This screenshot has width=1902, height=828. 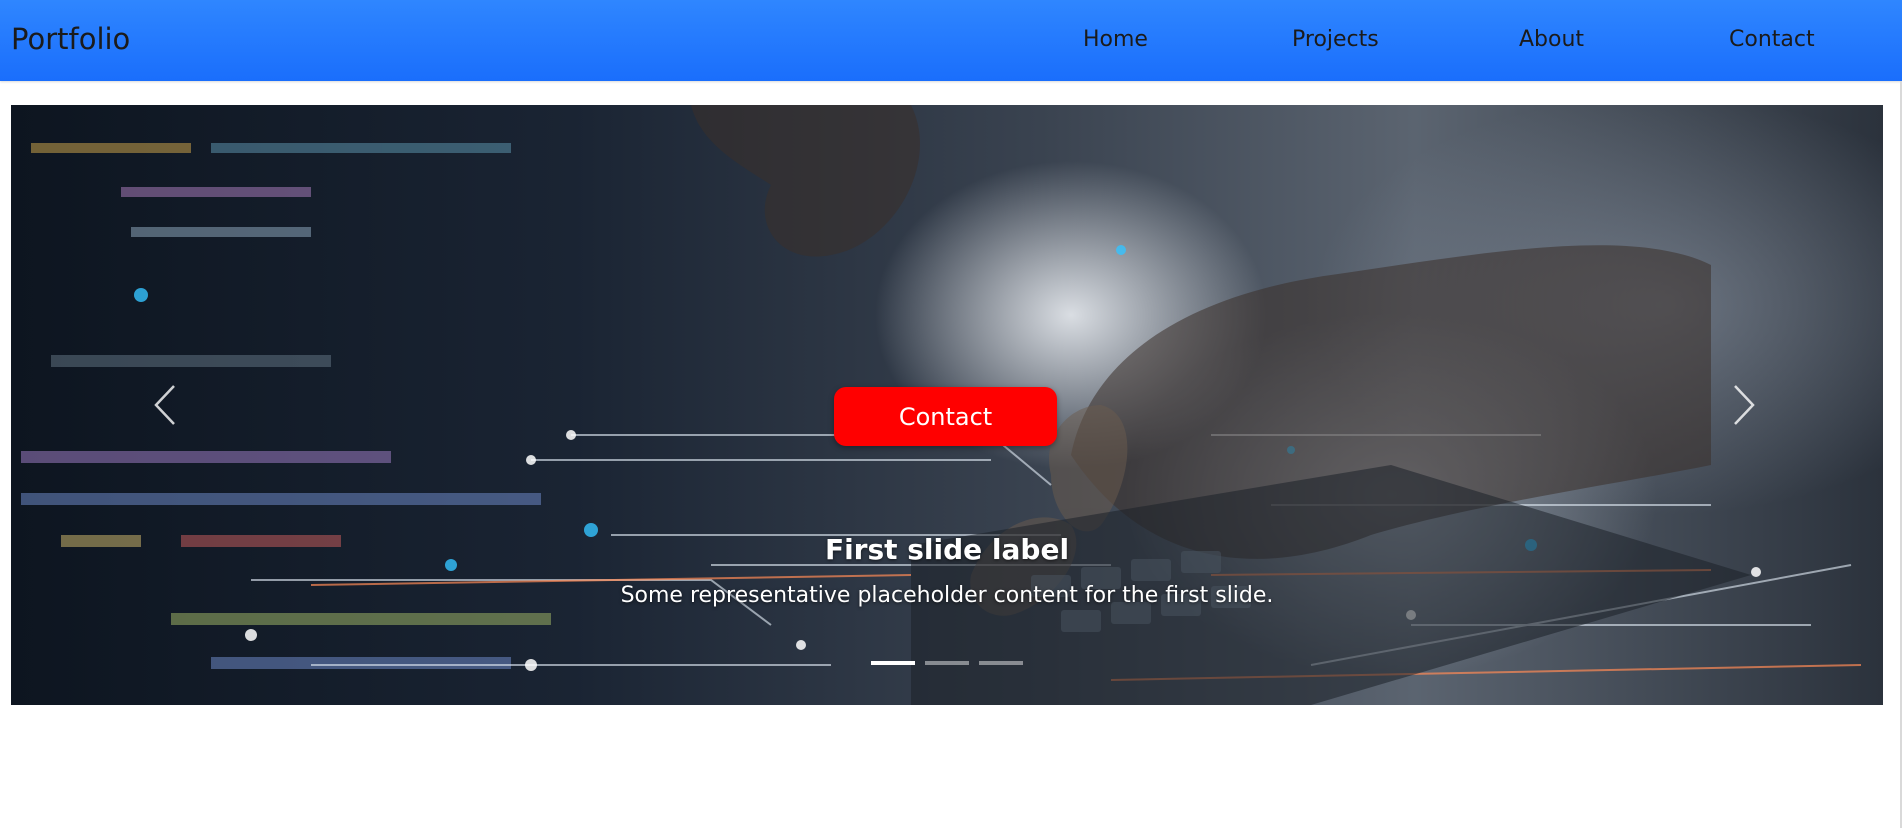 I want to click on nav-link-about: About, so click(x=1551, y=39).